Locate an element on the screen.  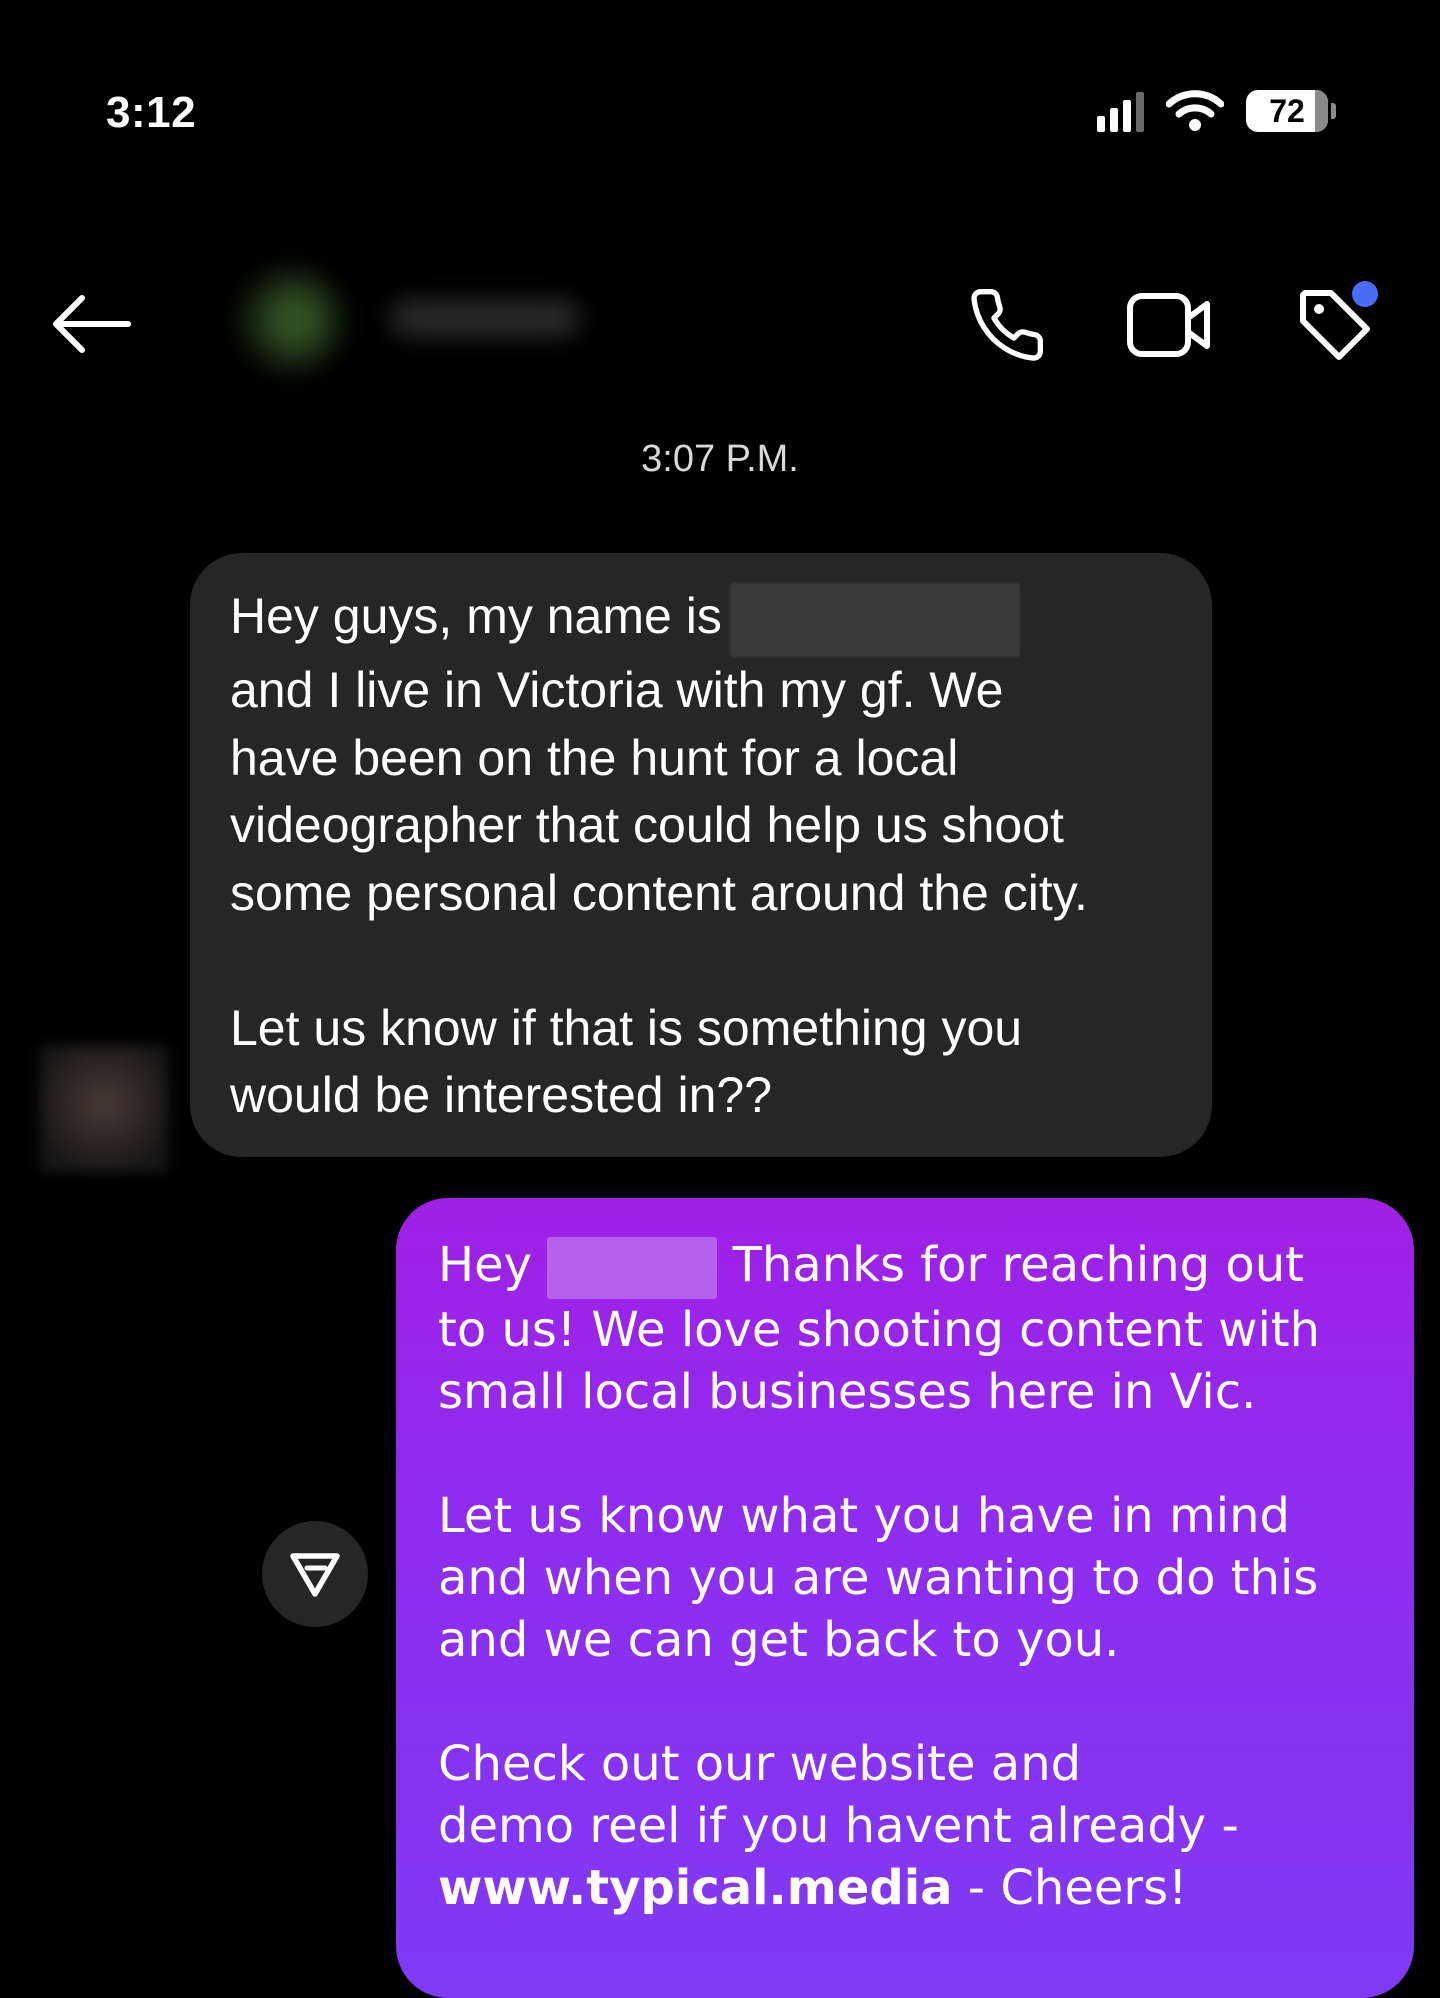
wifi-icon is located at coordinates (1195, 111).